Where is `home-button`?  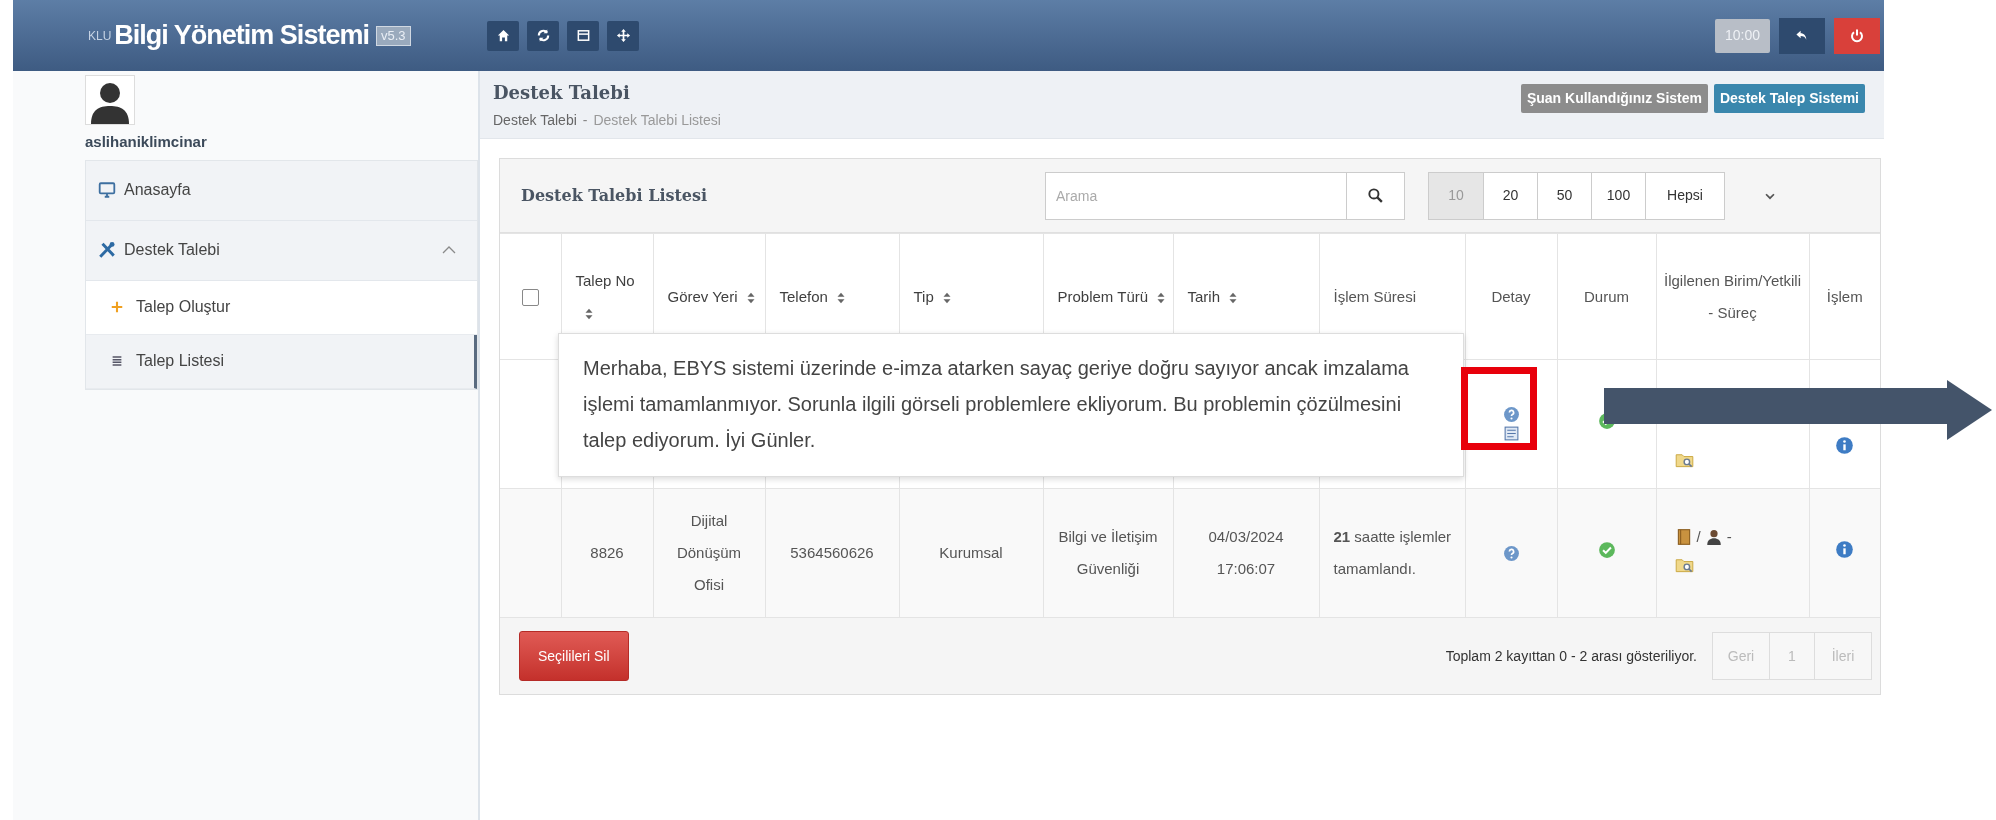
home-button is located at coordinates (503, 35).